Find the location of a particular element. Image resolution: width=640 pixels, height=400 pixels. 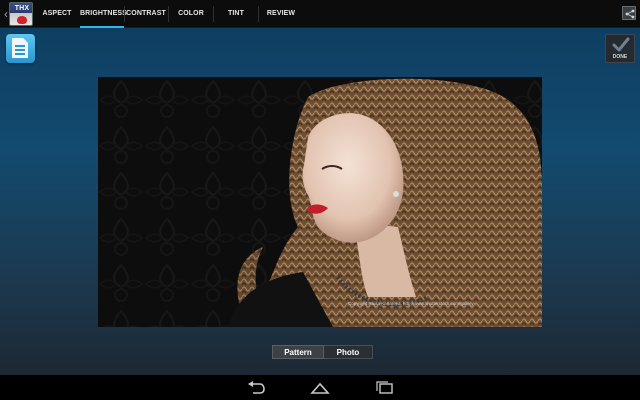

toggle-photo: Photo is located at coordinates (348, 352).